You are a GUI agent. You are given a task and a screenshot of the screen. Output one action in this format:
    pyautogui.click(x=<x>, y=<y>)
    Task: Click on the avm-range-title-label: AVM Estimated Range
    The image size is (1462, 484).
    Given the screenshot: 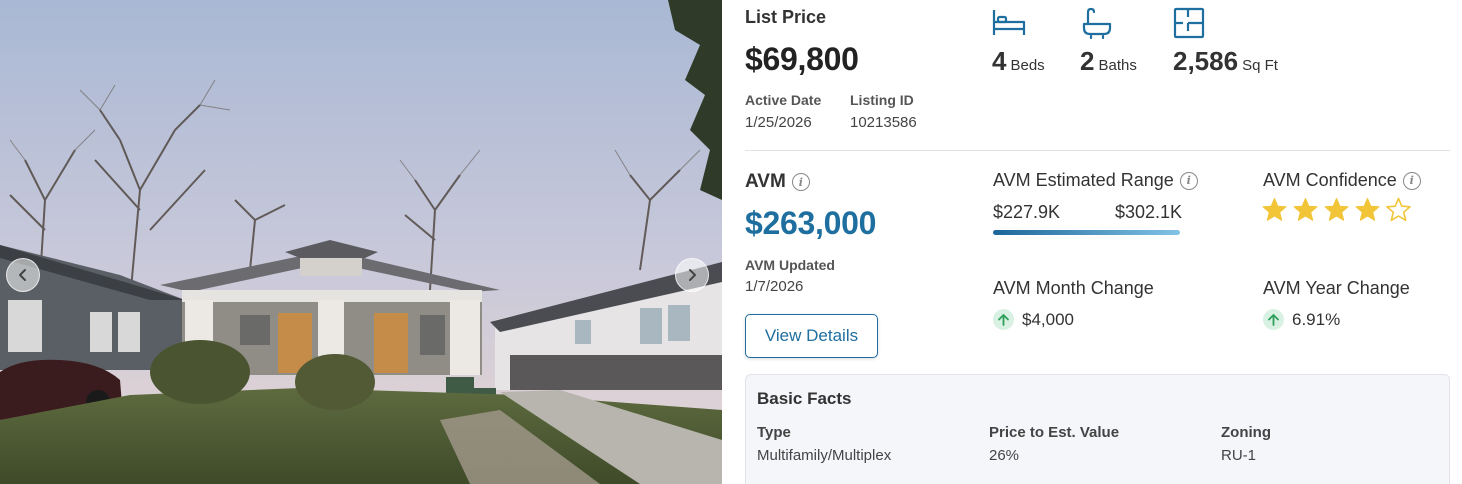 What is the action you would take?
    pyautogui.click(x=1083, y=180)
    